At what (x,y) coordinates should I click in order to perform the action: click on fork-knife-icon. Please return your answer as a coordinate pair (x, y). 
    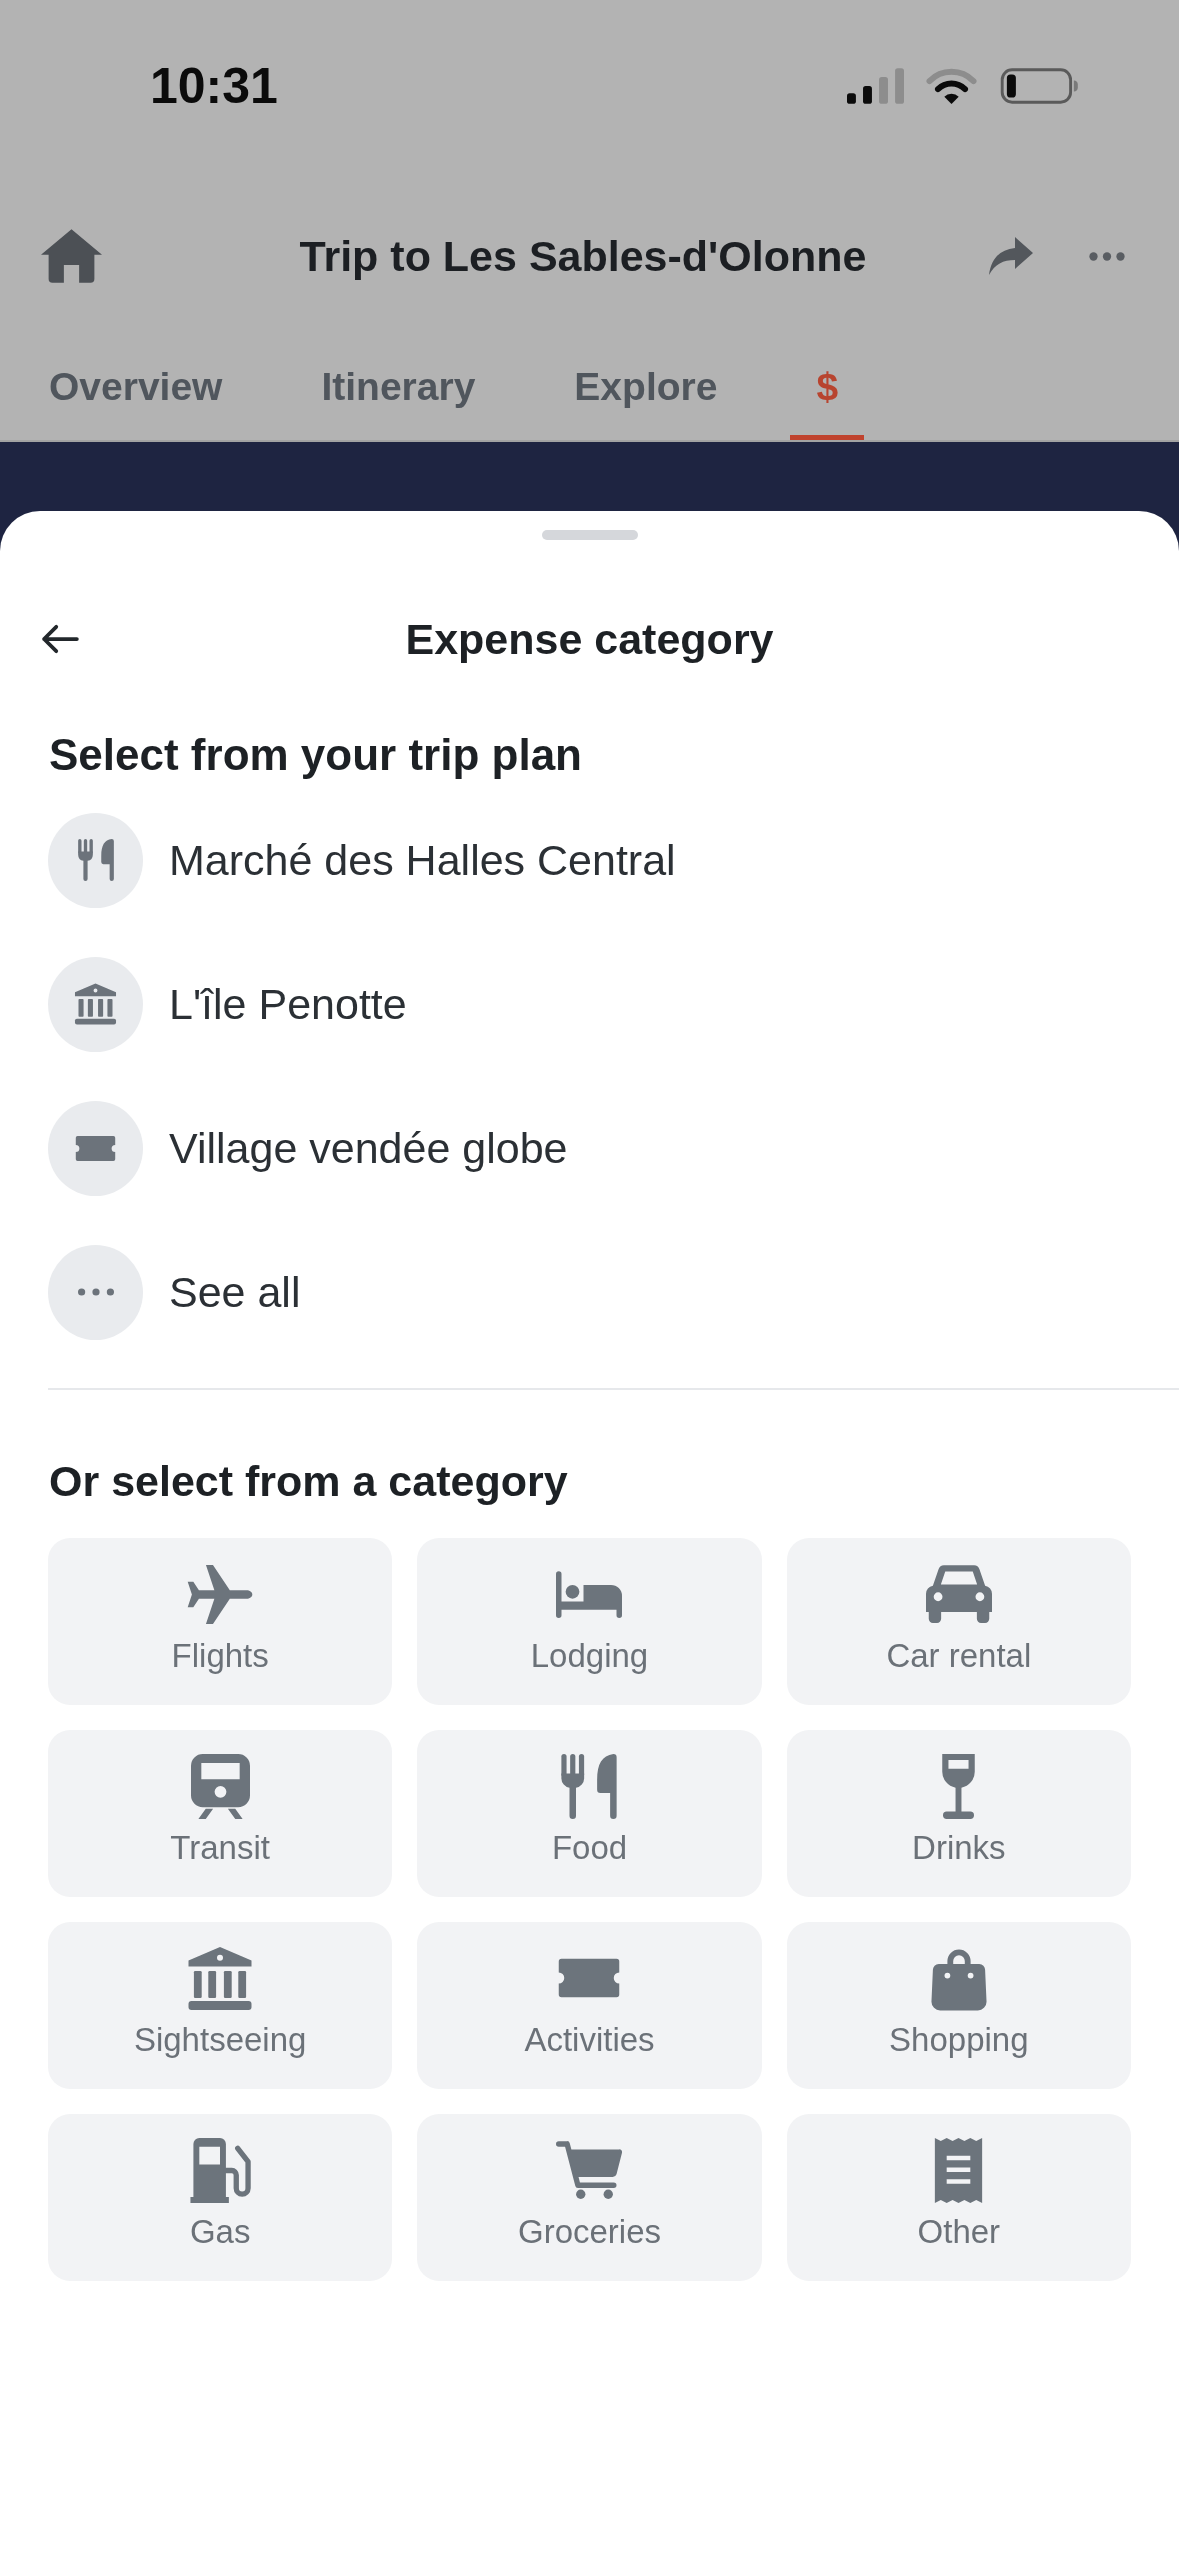
    Looking at the image, I should click on (589, 1786).